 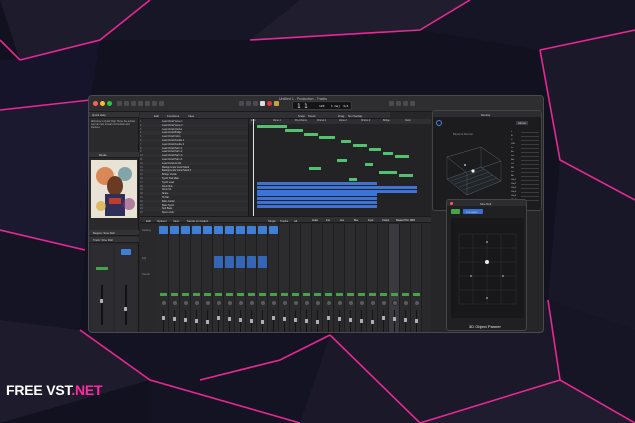 I want to click on playhead, so click(x=253, y=167).